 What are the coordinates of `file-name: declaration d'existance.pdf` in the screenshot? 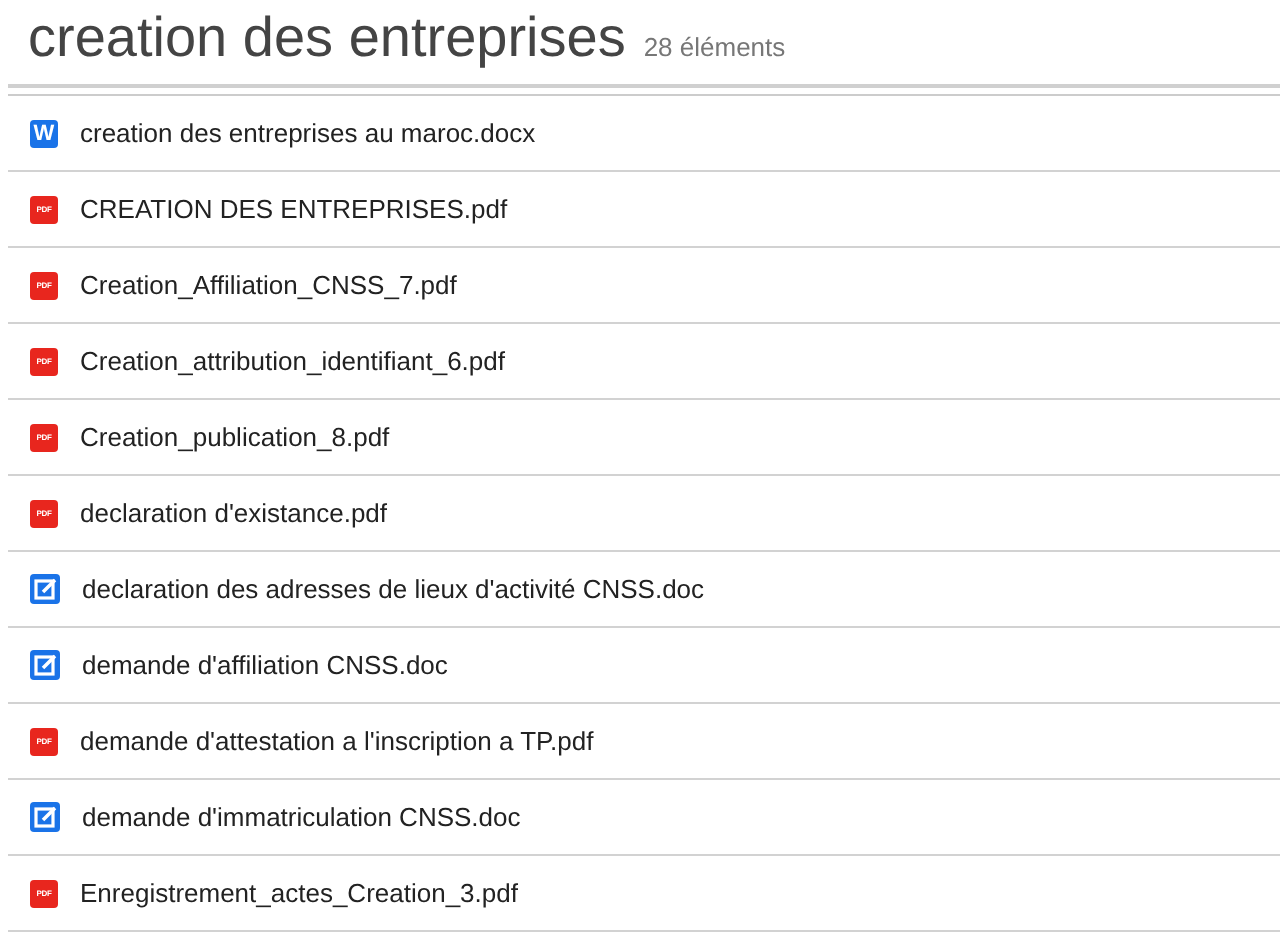 It's located at (234, 513).